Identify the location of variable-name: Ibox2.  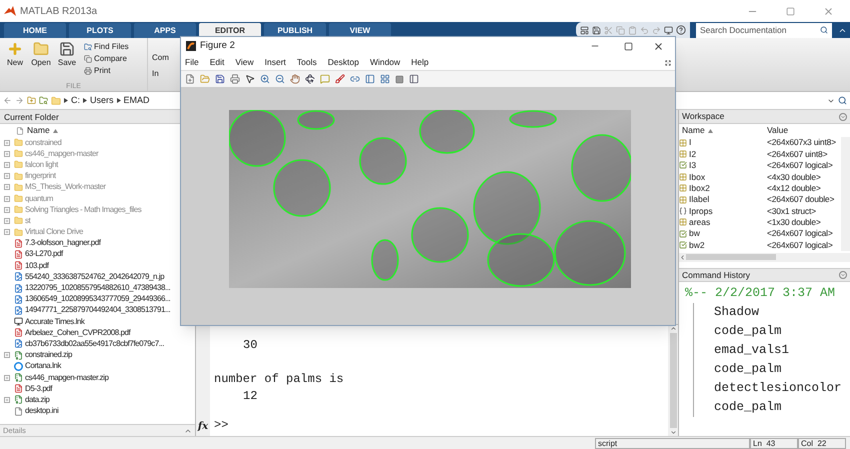
(699, 188).